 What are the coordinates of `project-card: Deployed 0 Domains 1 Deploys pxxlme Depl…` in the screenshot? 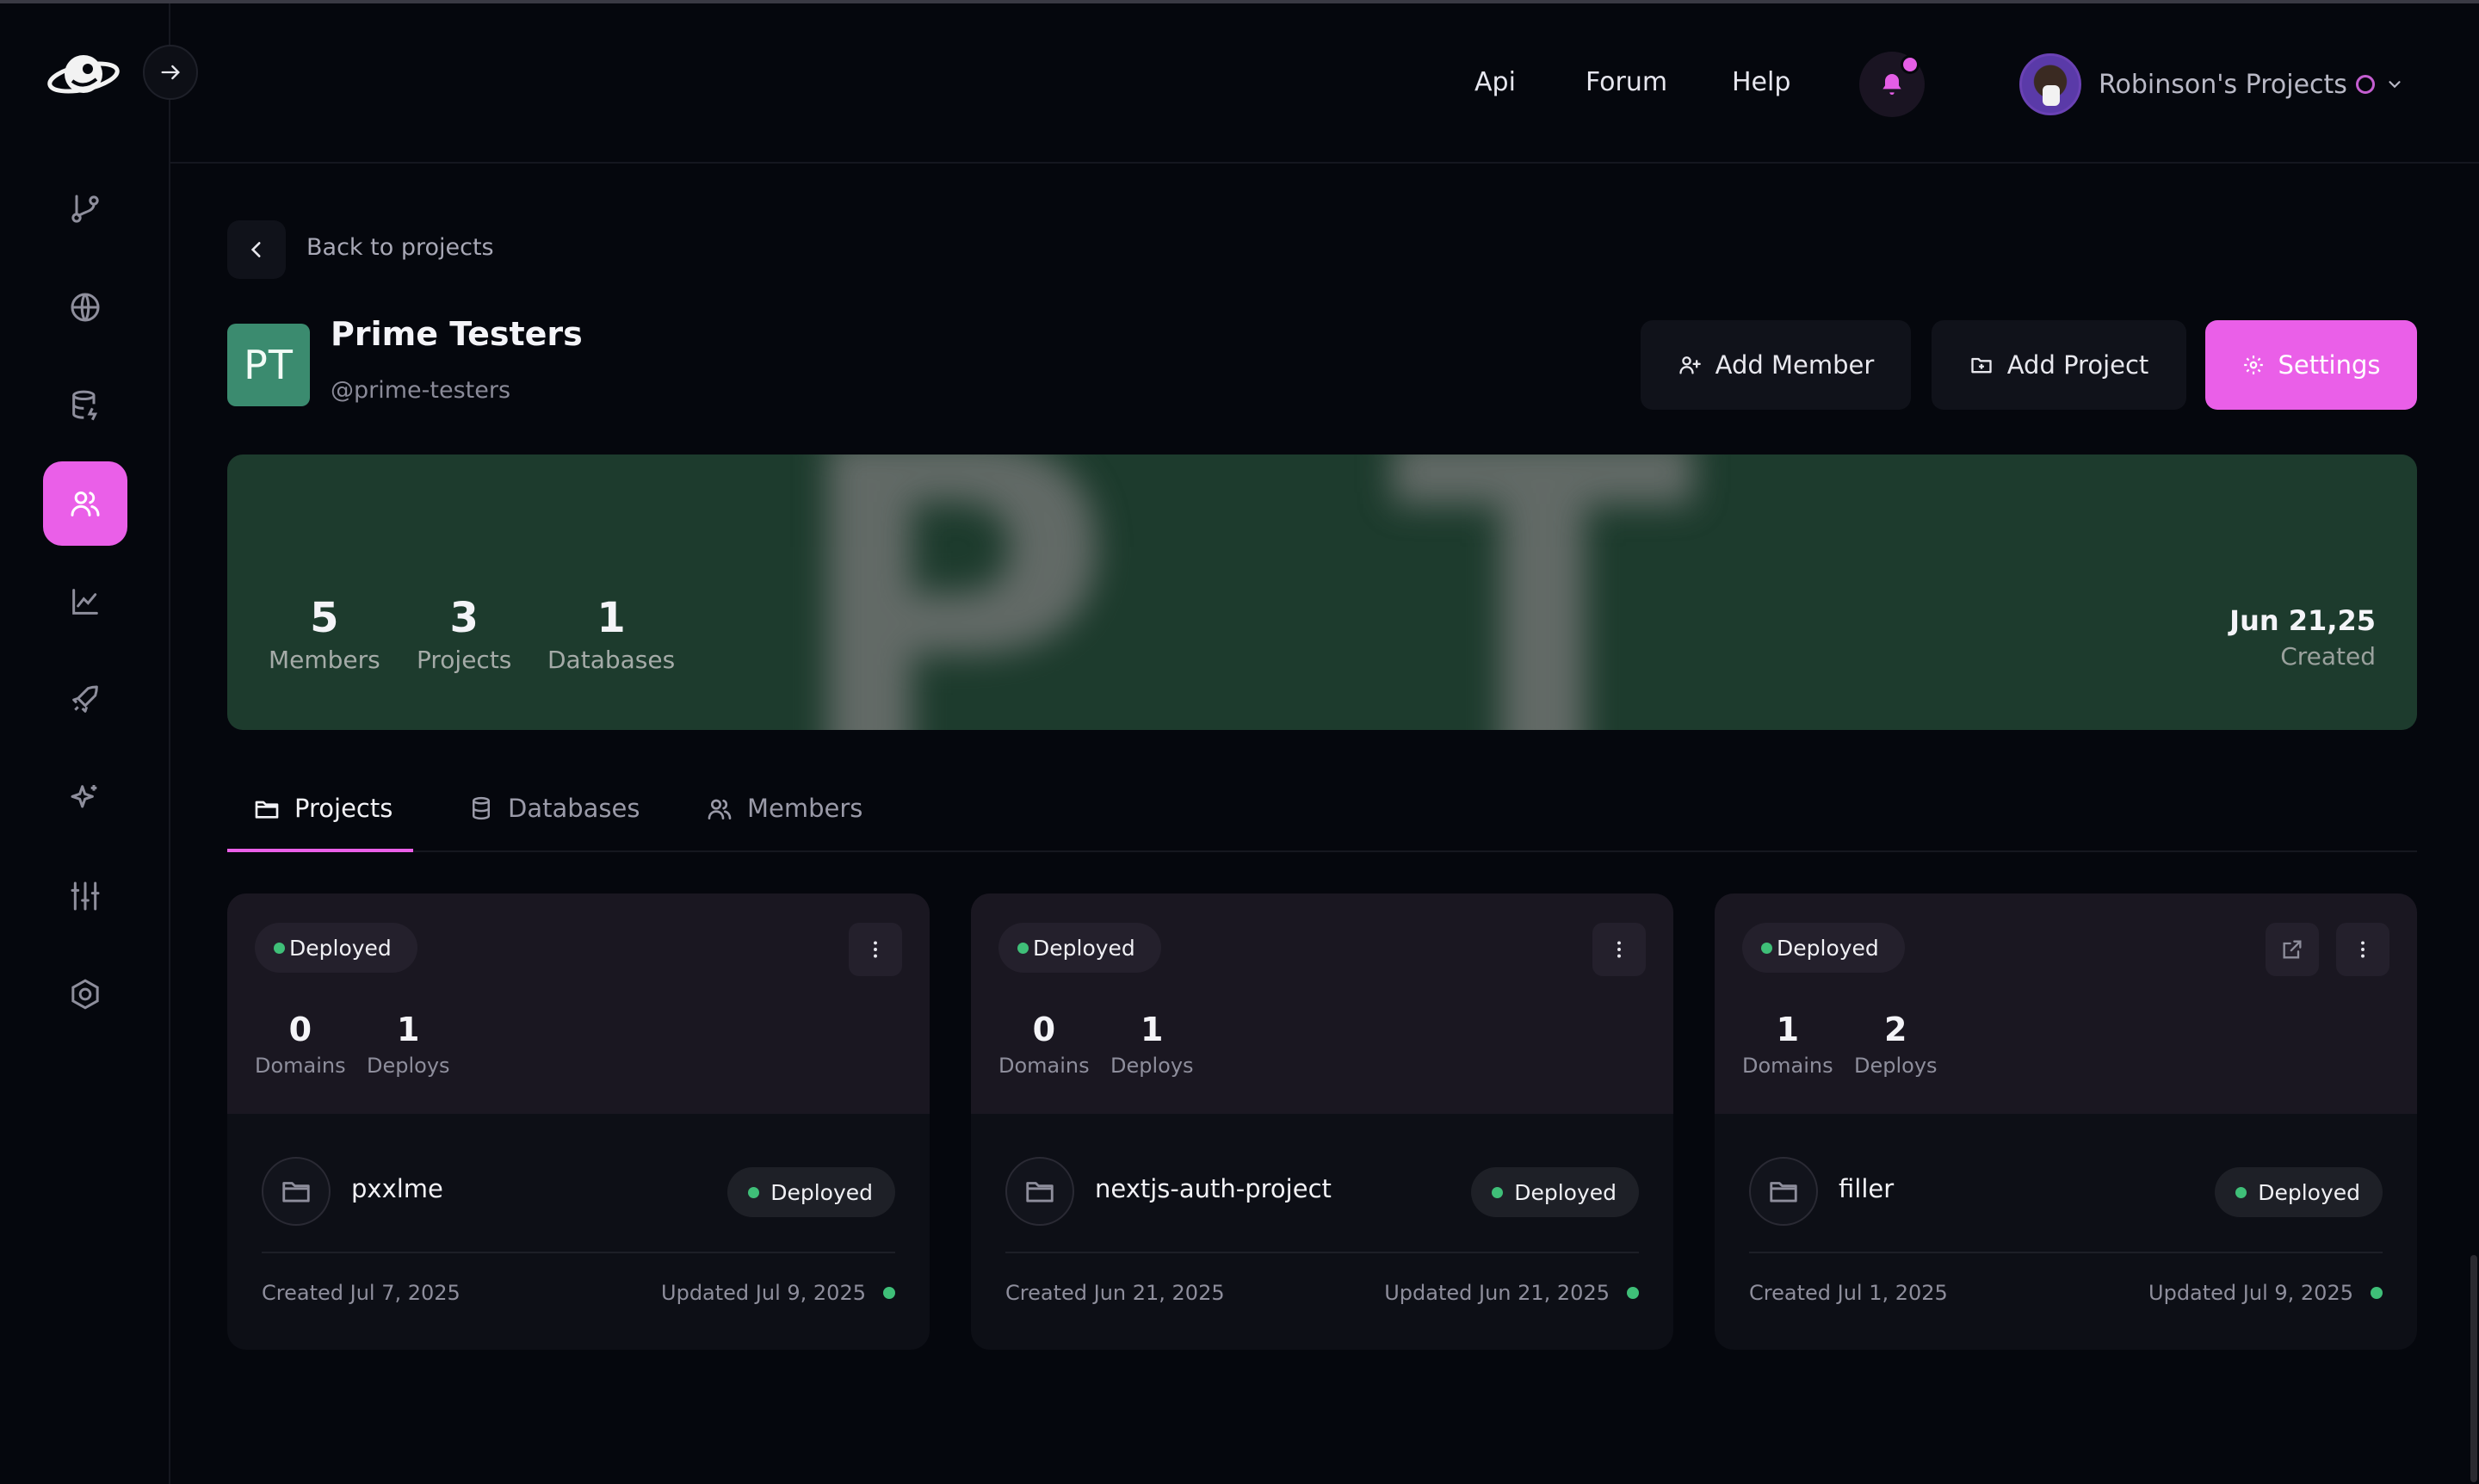 It's located at (578, 1121).